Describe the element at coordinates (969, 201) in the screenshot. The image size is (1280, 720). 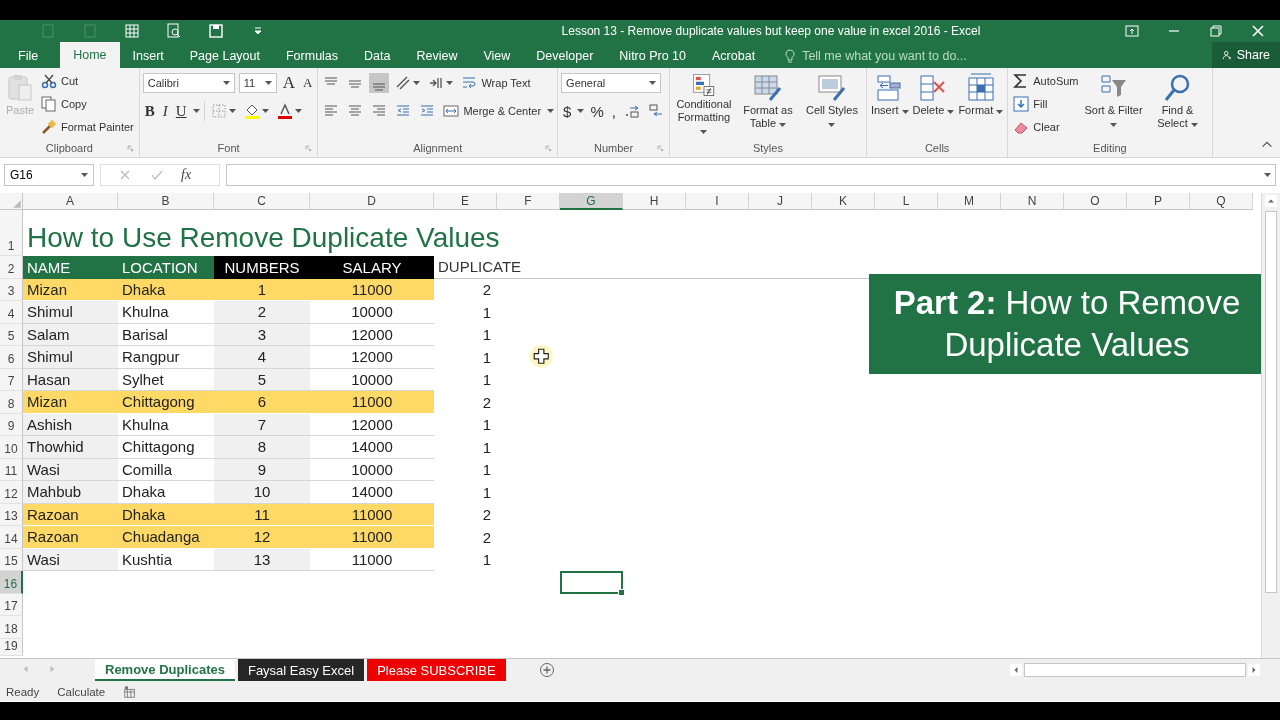
I see `column-header: M` at that location.